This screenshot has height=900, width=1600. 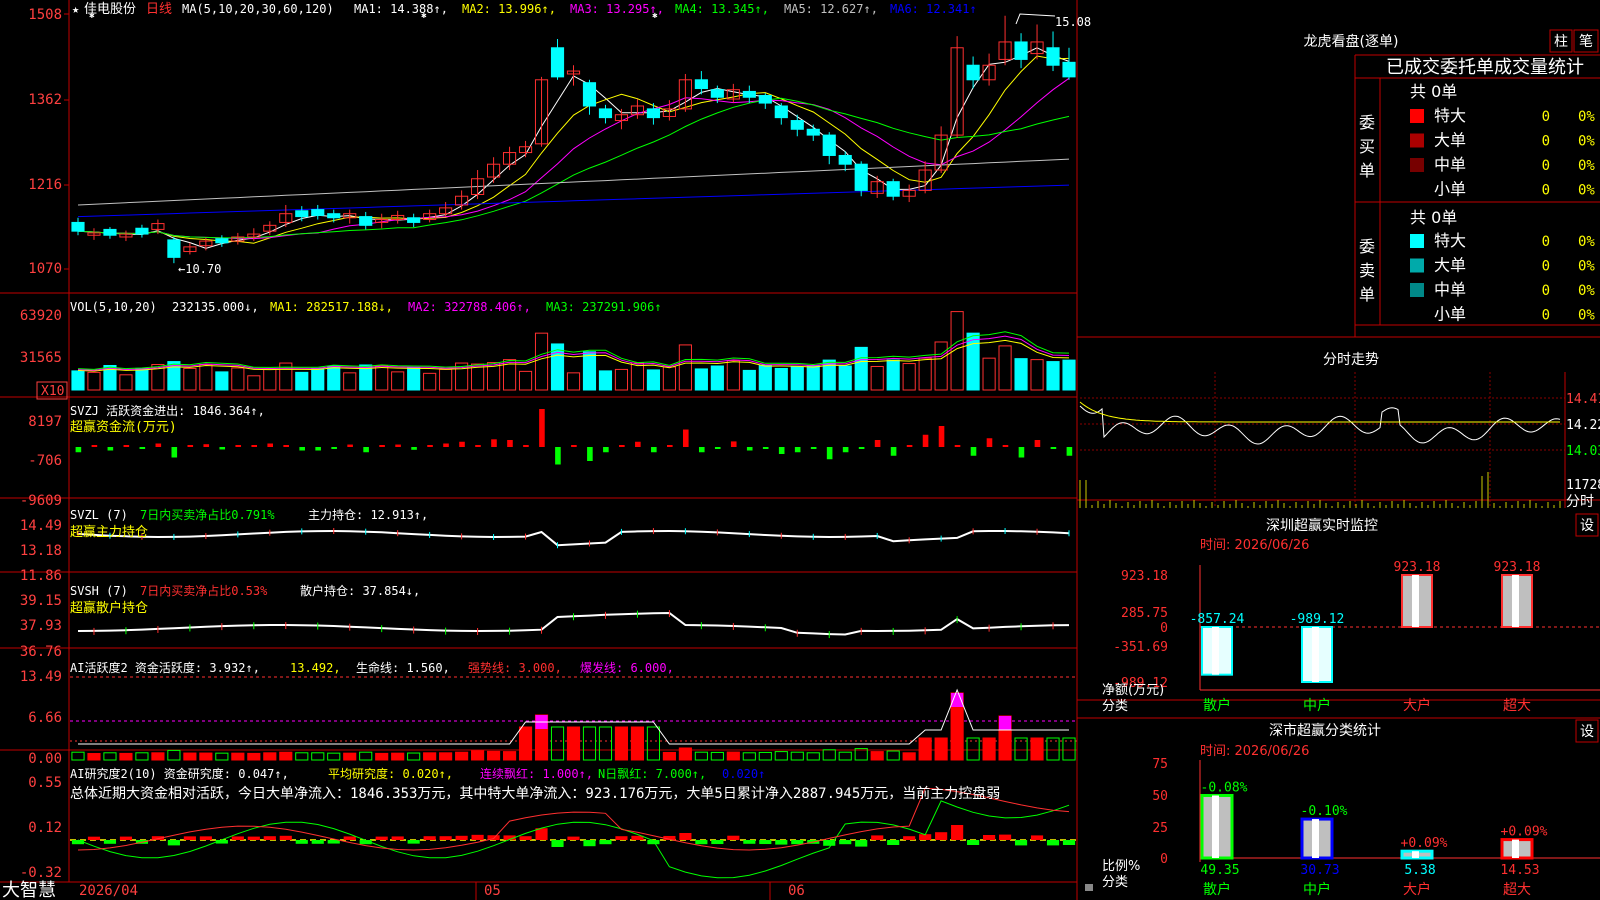 What do you see at coordinates (1319, 412) in the screenshot?
I see `avg-price-line` at bounding box center [1319, 412].